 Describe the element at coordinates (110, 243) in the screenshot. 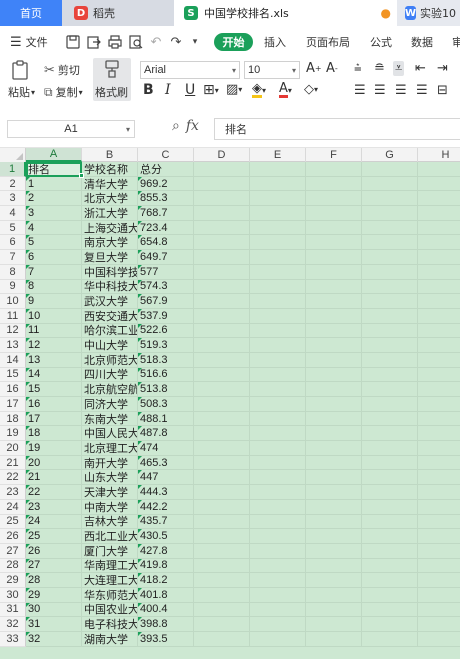

I see `cell-b: 南京大学` at that location.